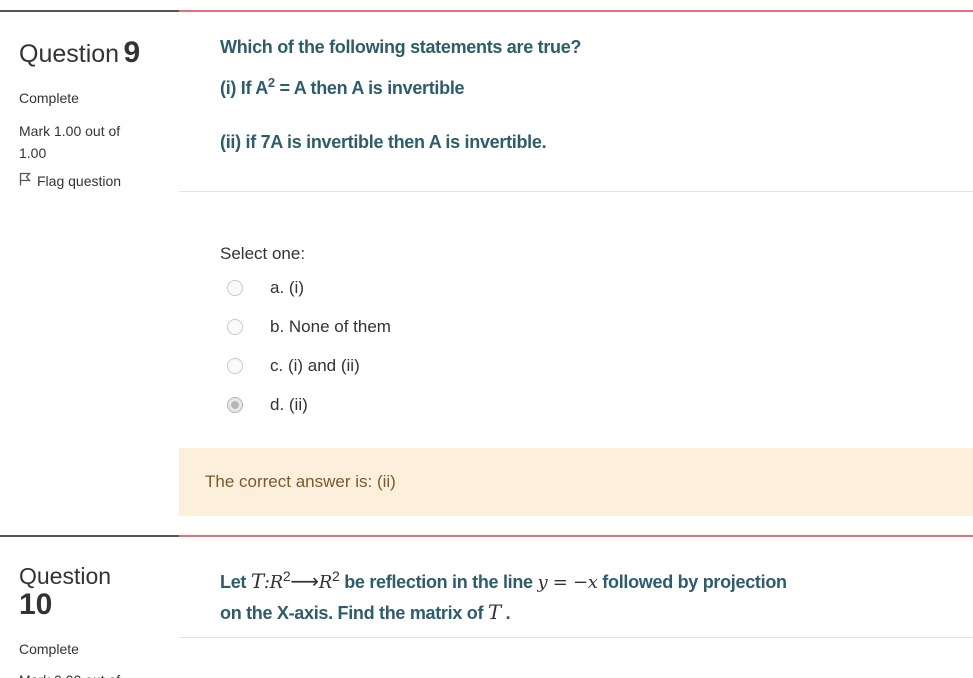  What do you see at coordinates (304, 582) in the screenshot?
I see `arrow-icon: ⟶` at bounding box center [304, 582].